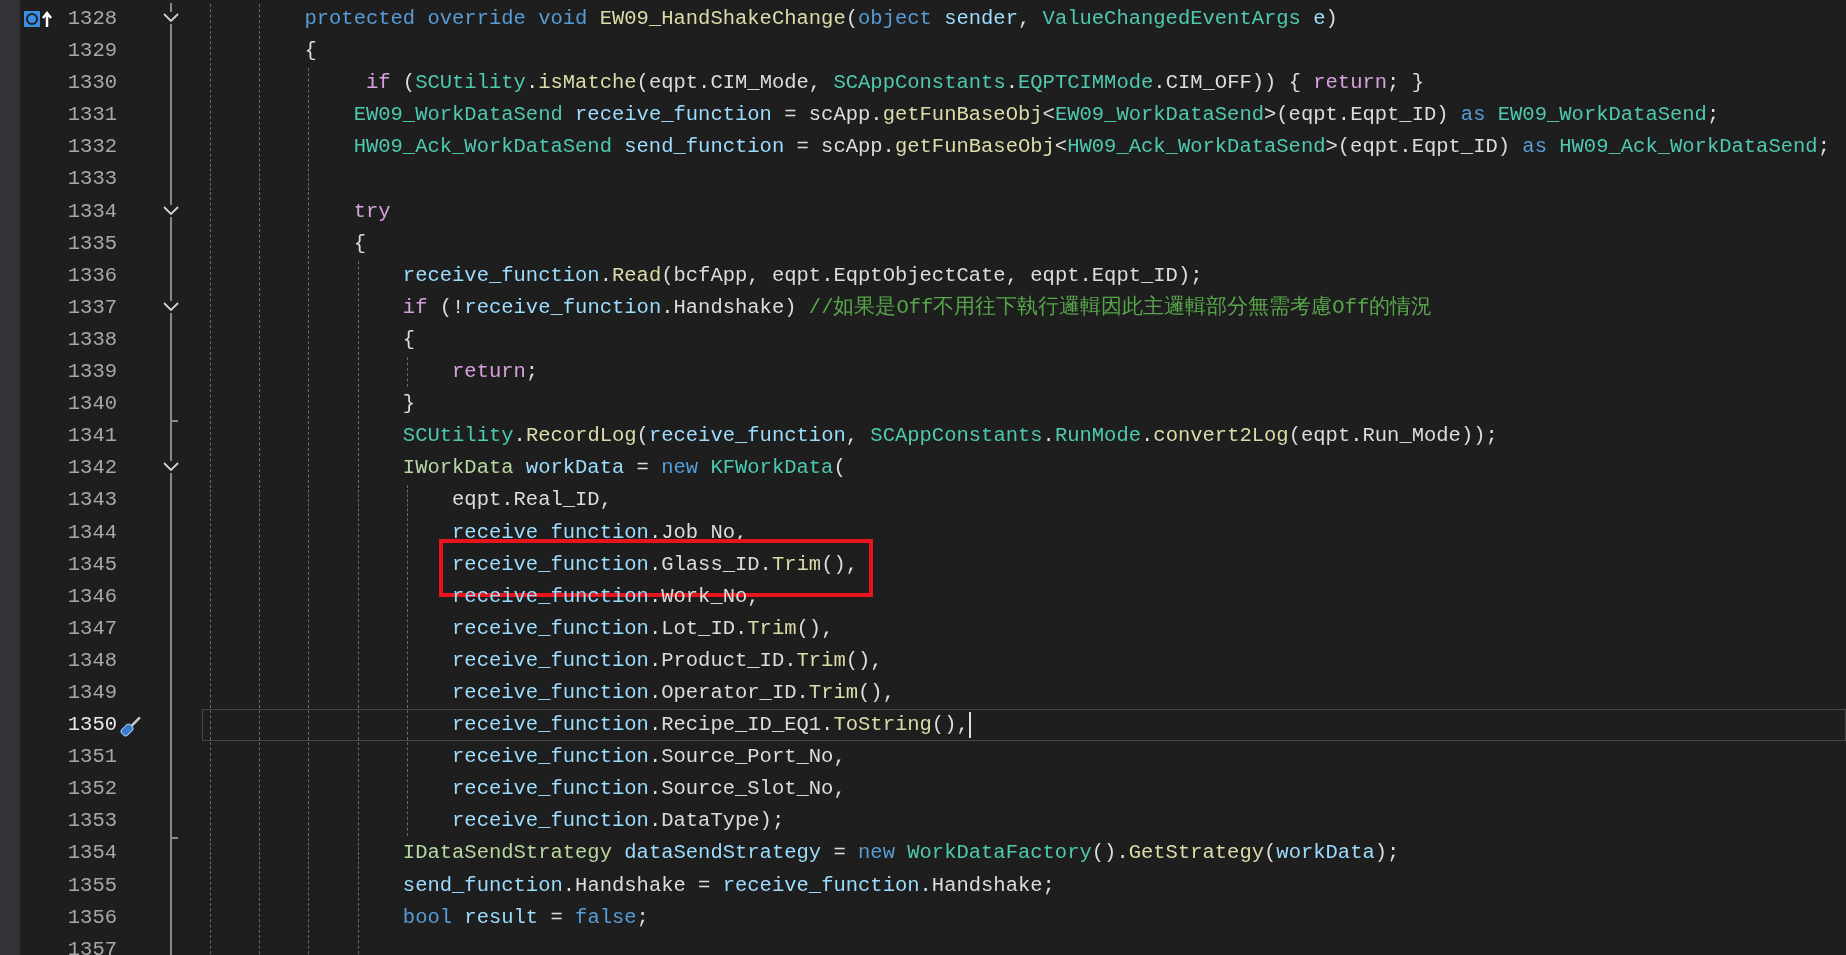  What do you see at coordinates (91, 307) in the screenshot?
I see `line-number: 1337` at bounding box center [91, 307].